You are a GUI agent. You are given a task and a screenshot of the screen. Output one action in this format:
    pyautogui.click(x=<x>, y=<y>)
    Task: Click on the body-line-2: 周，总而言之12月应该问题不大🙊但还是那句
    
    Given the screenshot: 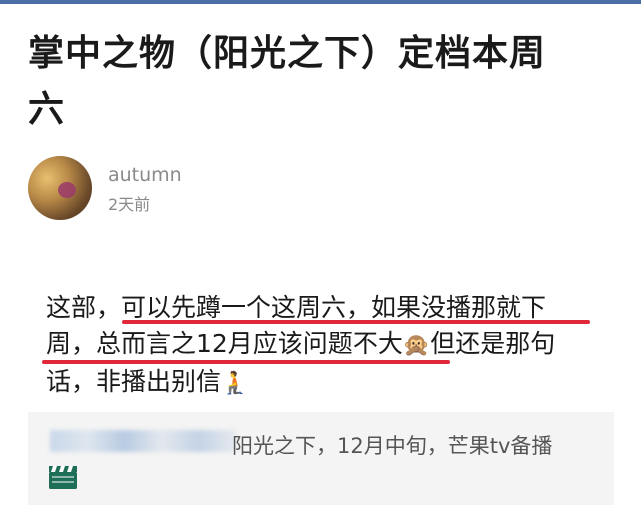 What is the action you would take?
    pyautogui.click(x=326, y=345)
    